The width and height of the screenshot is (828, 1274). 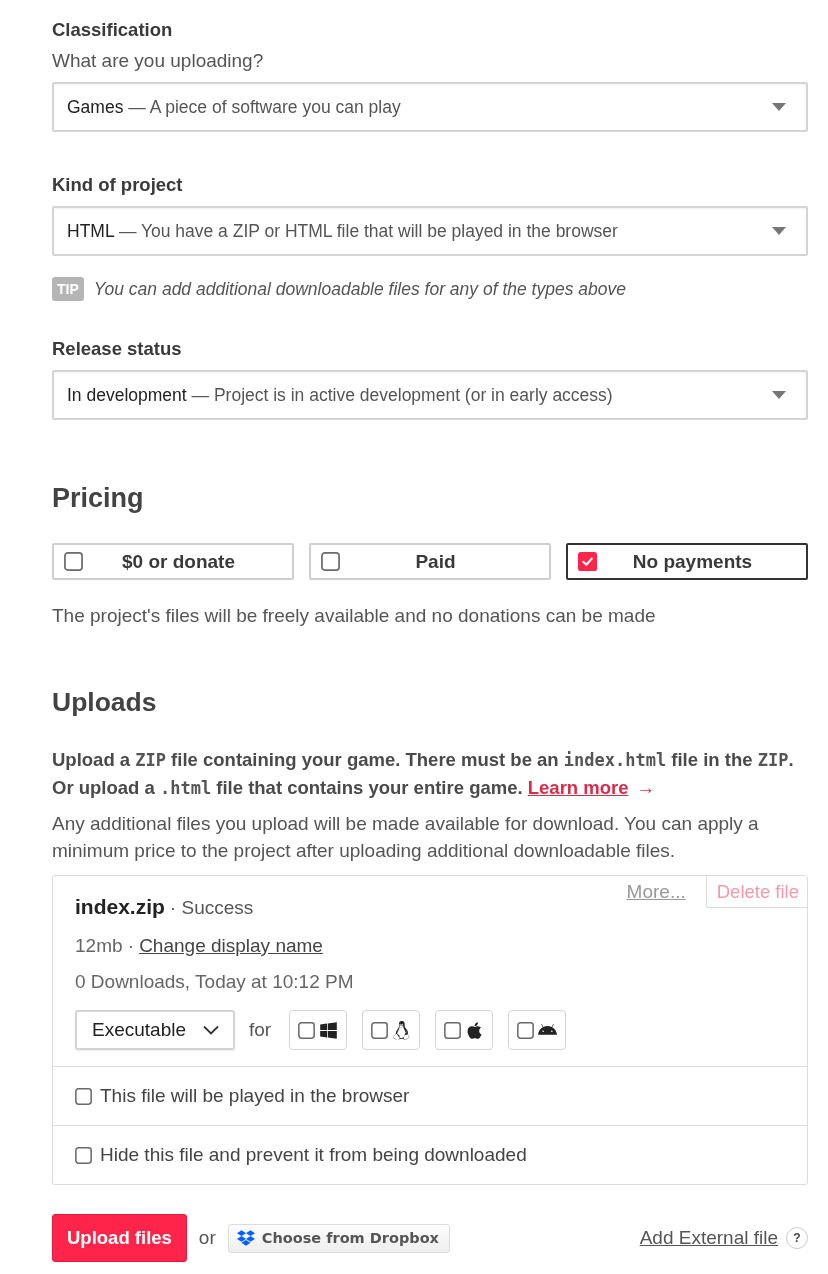 What do you see at coordinates (430, 107) in the screenshot?
I see `select-field: Games — A piece of software you can play` at bounding box center [430, 107].